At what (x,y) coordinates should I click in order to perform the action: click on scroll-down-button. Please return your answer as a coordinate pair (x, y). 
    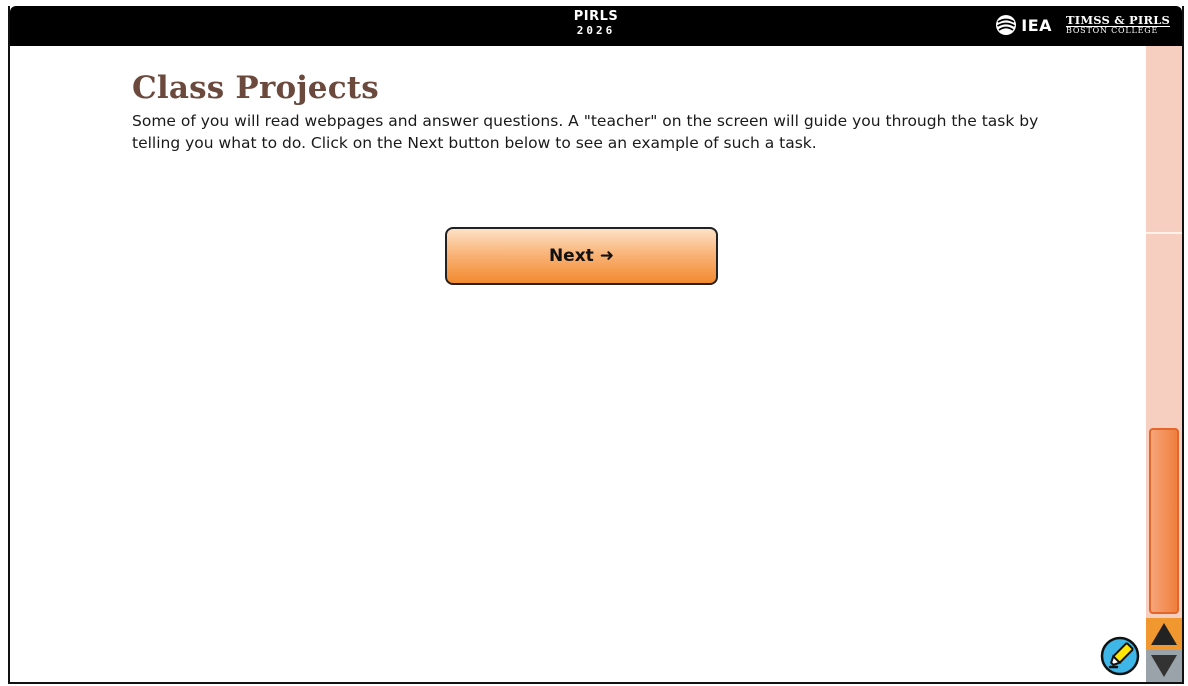
    Looking at the image, I should click on (1164, 666).